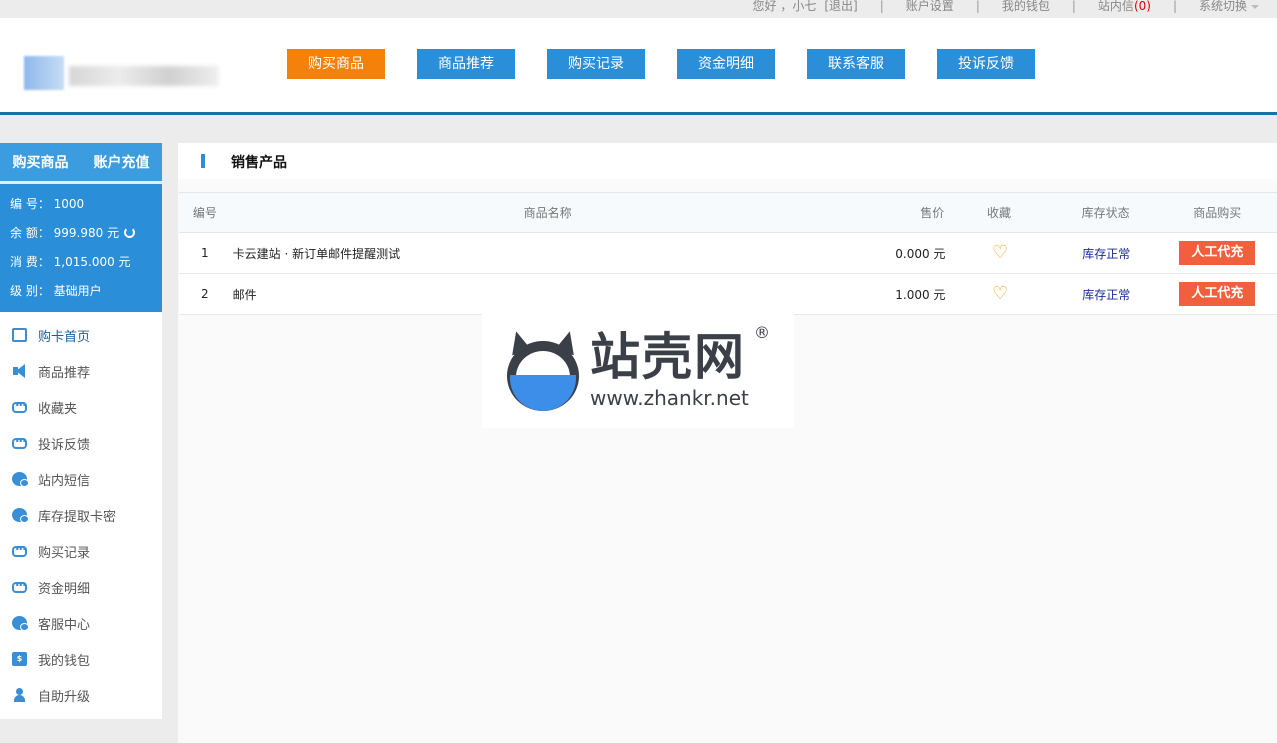 The image size is (1277, 743). I want to click on refresh-icon, so click(129, 232).